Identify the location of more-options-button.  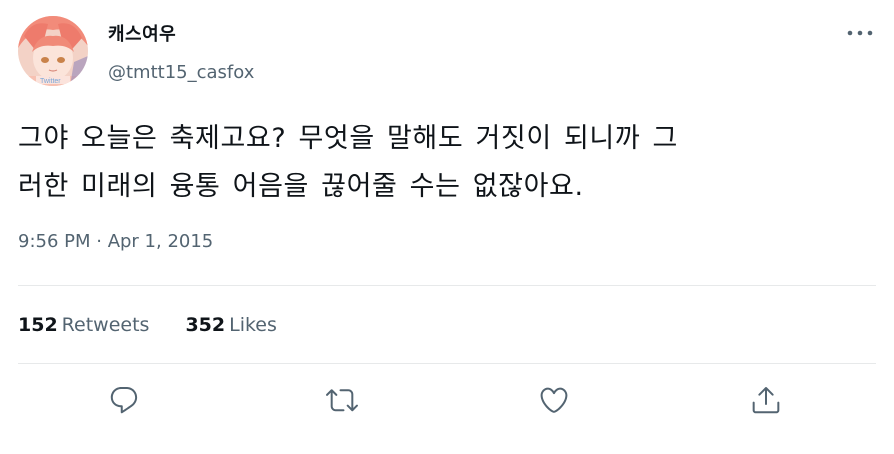
(860, 33).